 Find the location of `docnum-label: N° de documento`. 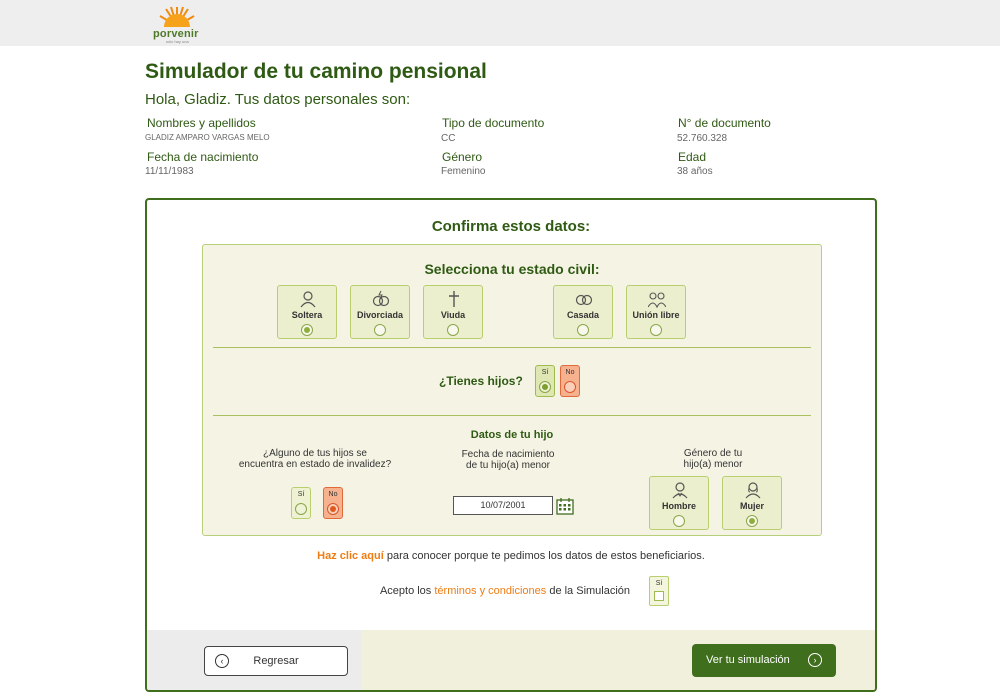

docnum-label: N° de documento is located at coordinates (724, 123).